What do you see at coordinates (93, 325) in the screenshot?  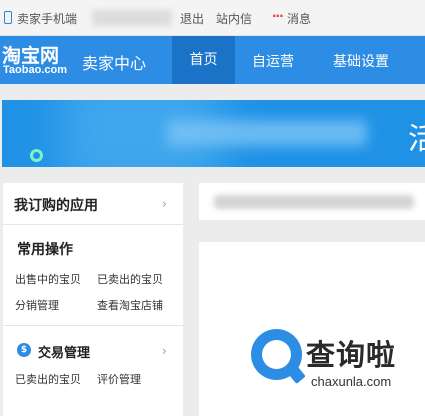 I see `divider` at bounding box center [93, 325].